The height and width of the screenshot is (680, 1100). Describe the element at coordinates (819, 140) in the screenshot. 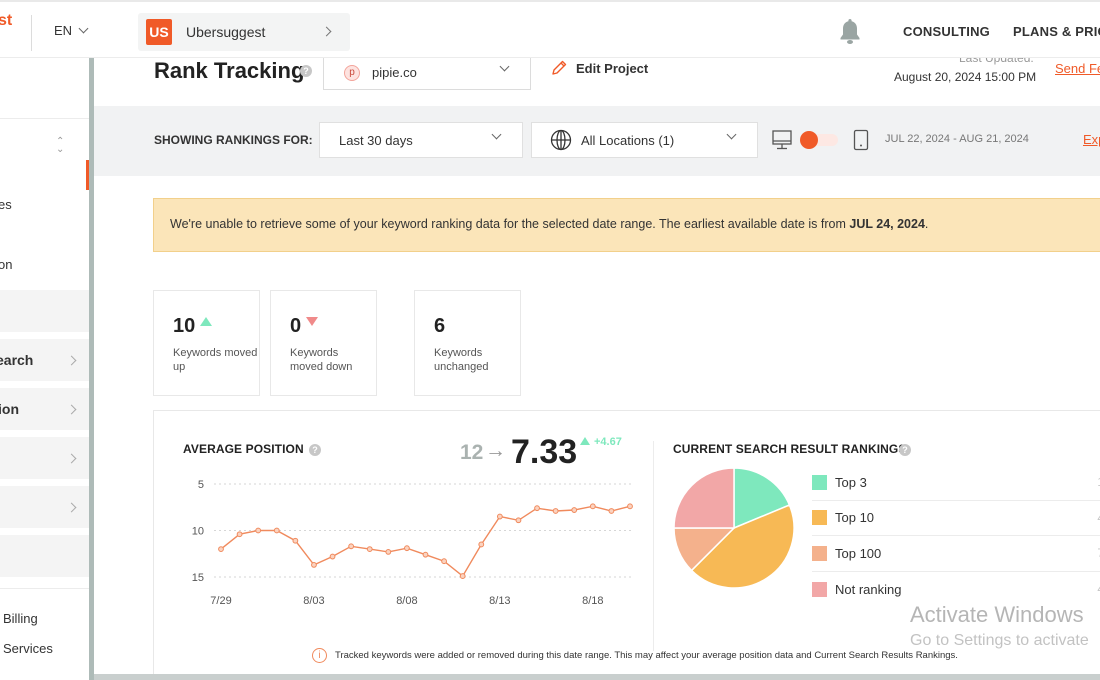

I see `device-toggle` at that location.